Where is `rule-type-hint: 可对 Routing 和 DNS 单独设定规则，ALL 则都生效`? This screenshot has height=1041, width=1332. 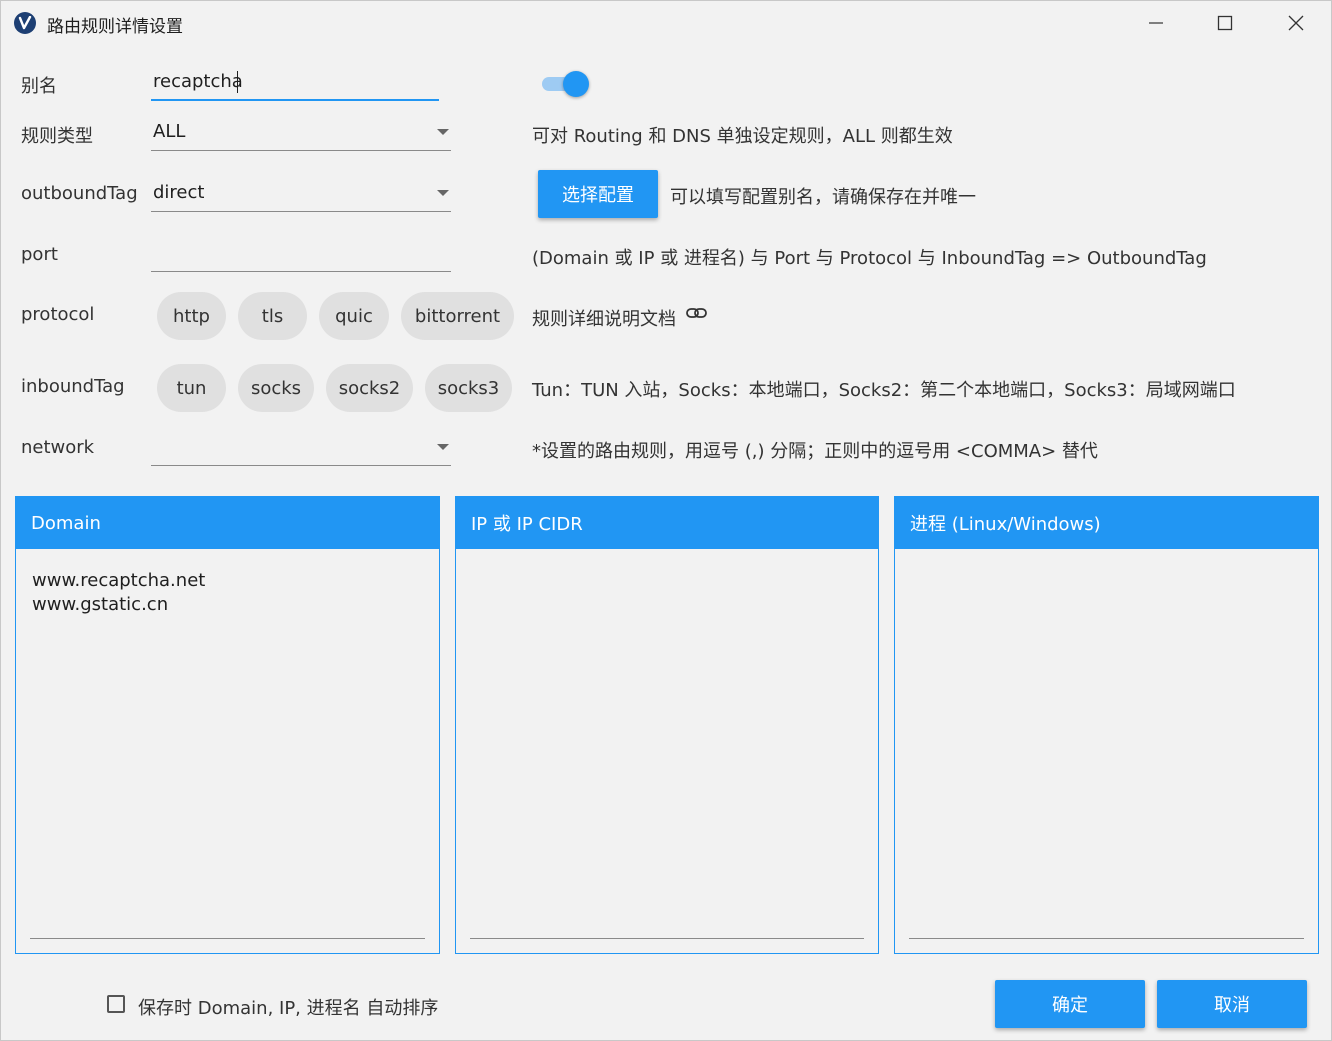
rule-type-hint: 可对 Routing 和 DNS 单独设定规则，ALL 则都生效 is located at coordinates (742, 136).